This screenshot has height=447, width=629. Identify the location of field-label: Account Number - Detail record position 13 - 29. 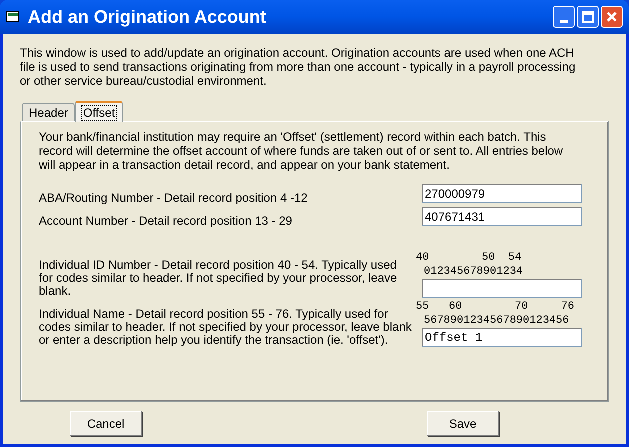
(166, 221).